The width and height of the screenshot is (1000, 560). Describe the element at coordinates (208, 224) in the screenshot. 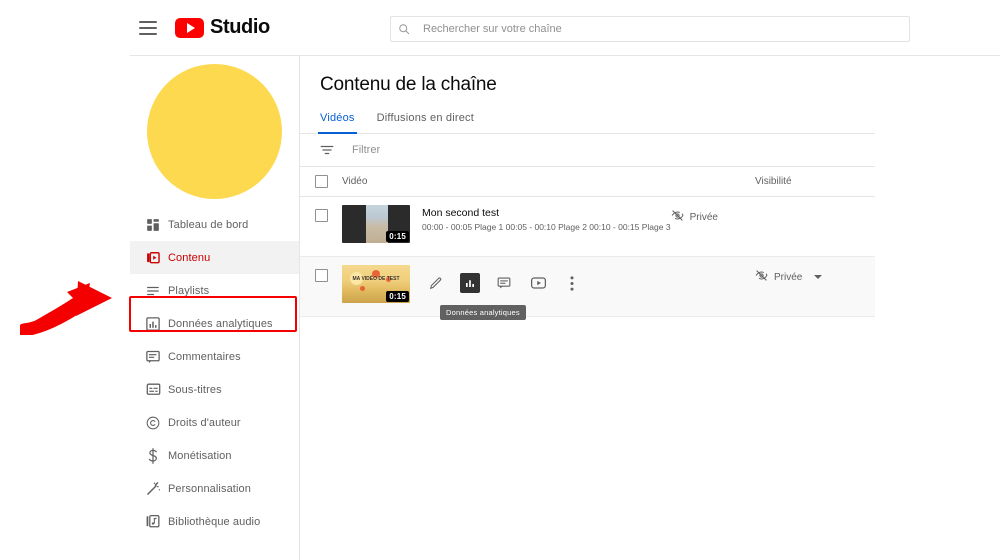

I see `sidebar-item-label: Tableau de bord` at that location.